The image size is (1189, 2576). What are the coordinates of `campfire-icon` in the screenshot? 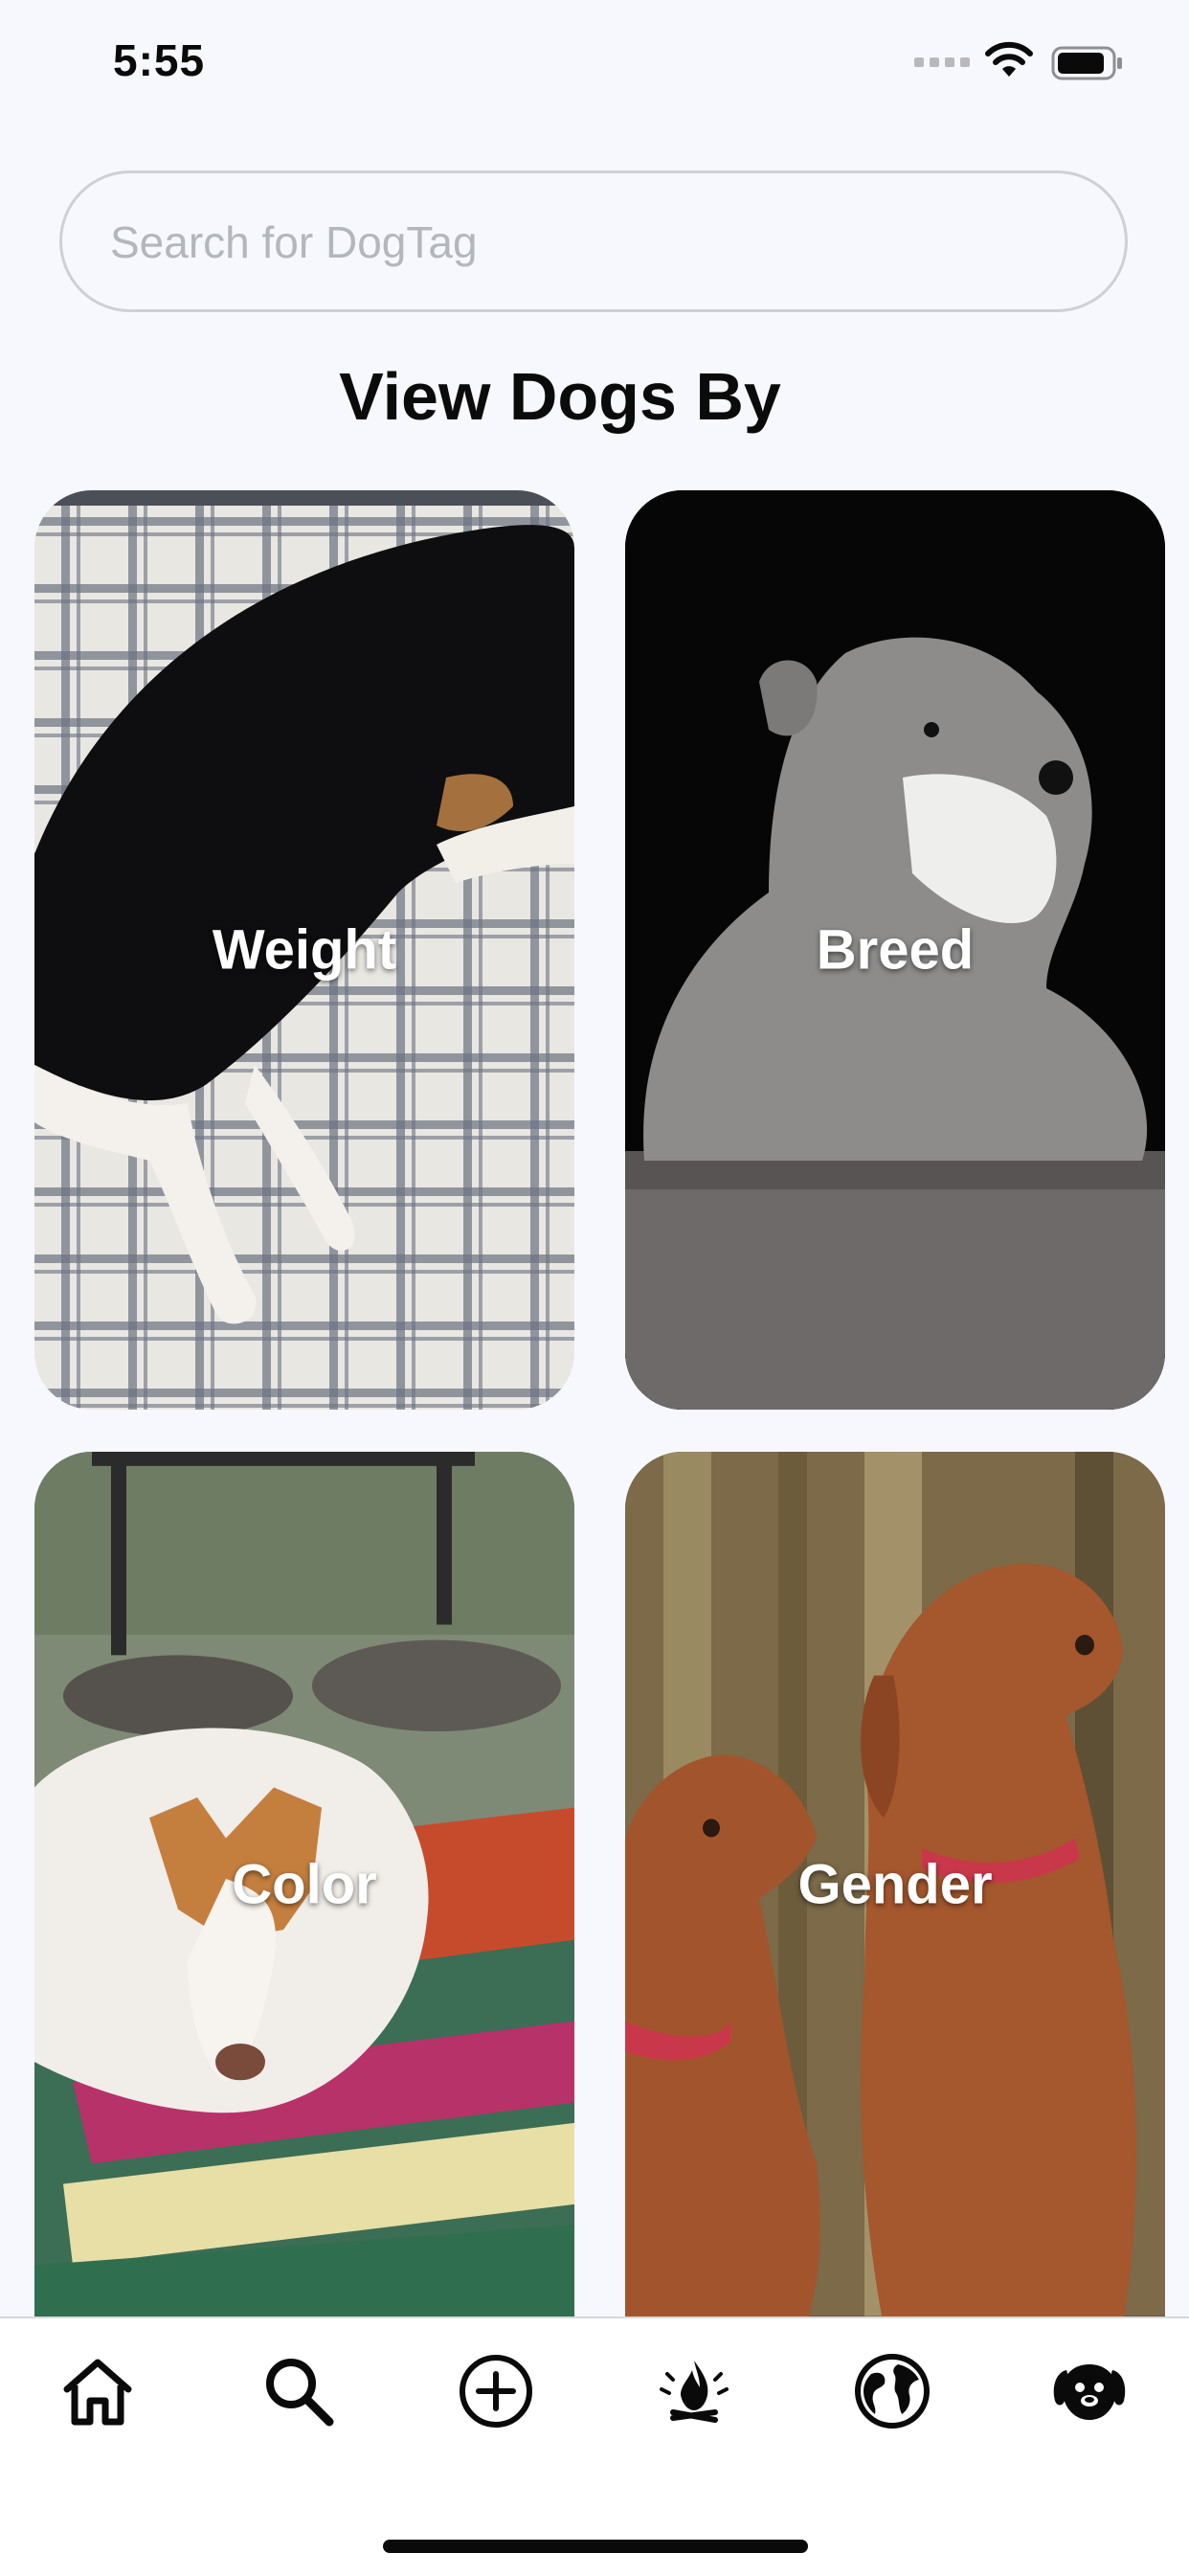 It's located at (694, 2392).